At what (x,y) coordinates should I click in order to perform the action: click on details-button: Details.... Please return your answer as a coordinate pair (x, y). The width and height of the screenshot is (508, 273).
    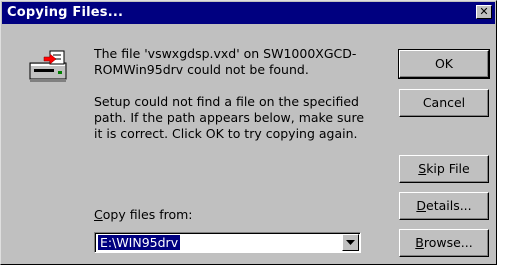
    Looking at the image, I should click on (444, 206).